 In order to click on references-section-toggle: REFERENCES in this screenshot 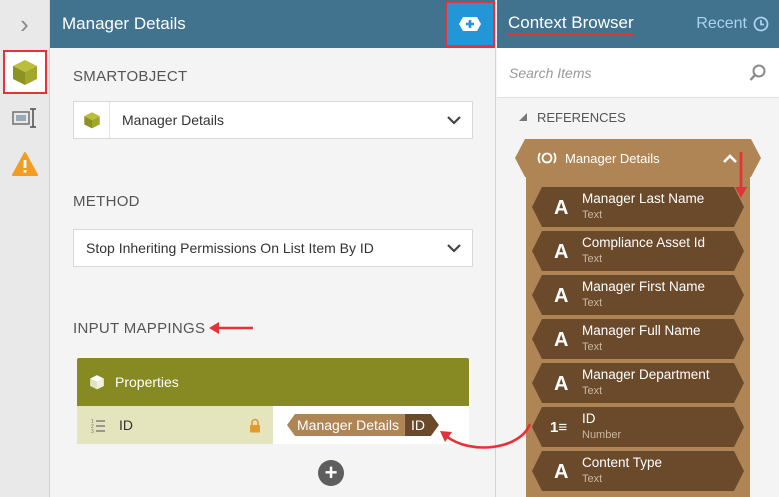, I will do `click(638, 117)`.